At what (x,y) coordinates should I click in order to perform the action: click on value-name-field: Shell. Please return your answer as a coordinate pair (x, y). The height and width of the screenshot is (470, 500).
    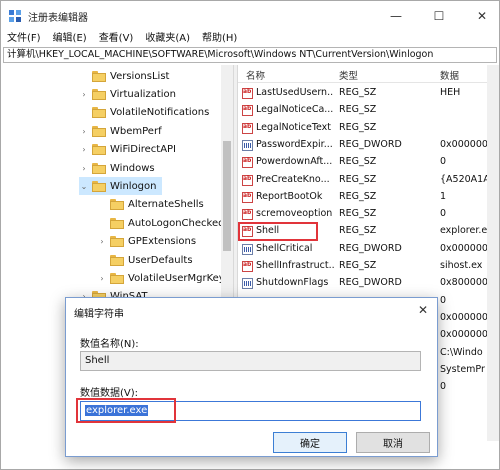
    Looking at the image, I should click on (250, 361).